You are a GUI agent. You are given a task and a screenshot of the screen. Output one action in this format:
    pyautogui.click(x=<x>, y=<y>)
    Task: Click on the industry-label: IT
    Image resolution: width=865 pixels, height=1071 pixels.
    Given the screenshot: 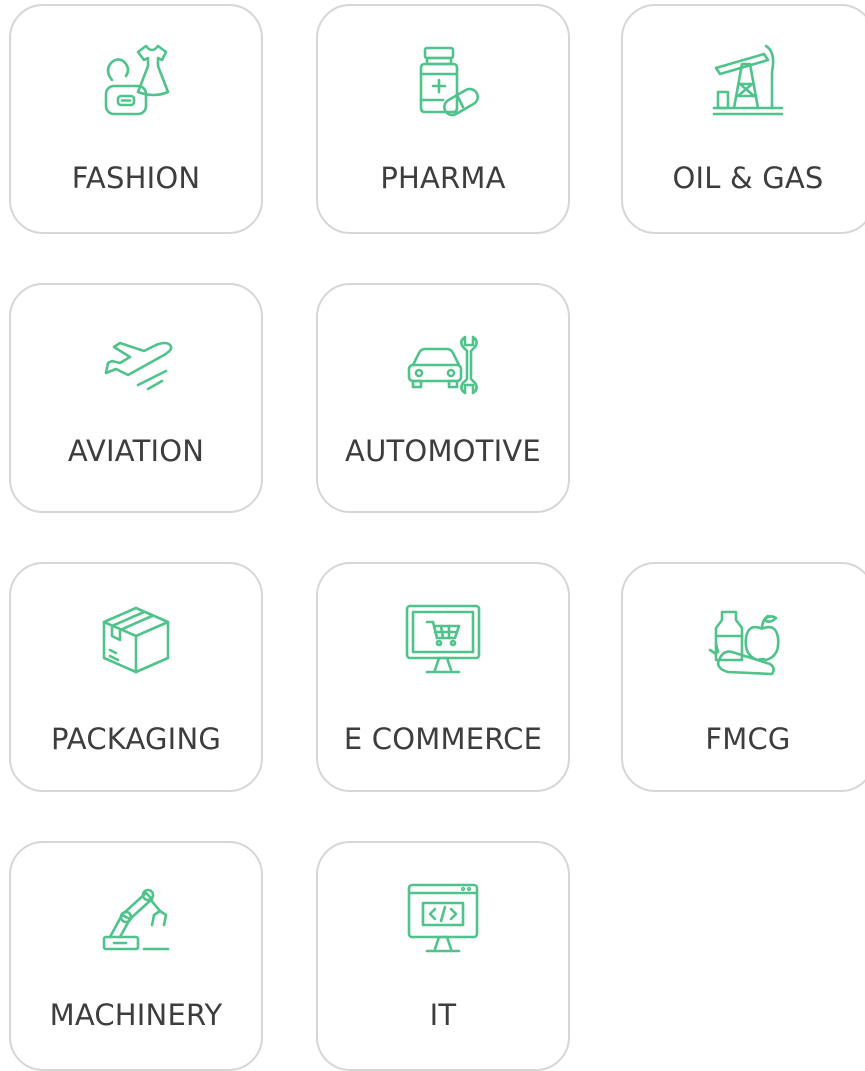 What is the action you would take?
    pyautogui.click(x=443, y=1015)
    